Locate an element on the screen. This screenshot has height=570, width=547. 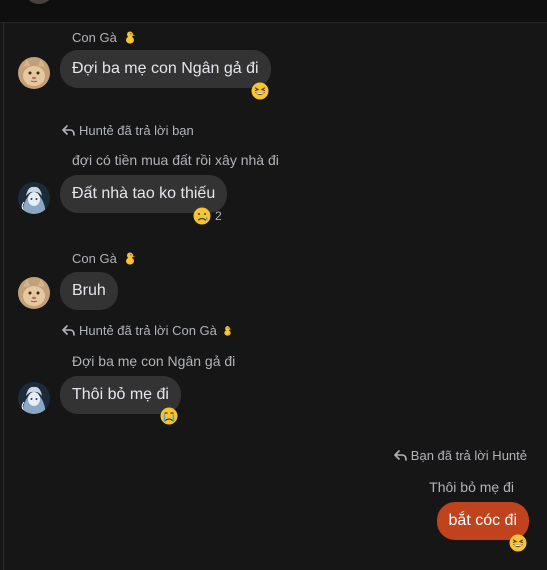
message-text: Bruh is located at coordinates (89, 290).